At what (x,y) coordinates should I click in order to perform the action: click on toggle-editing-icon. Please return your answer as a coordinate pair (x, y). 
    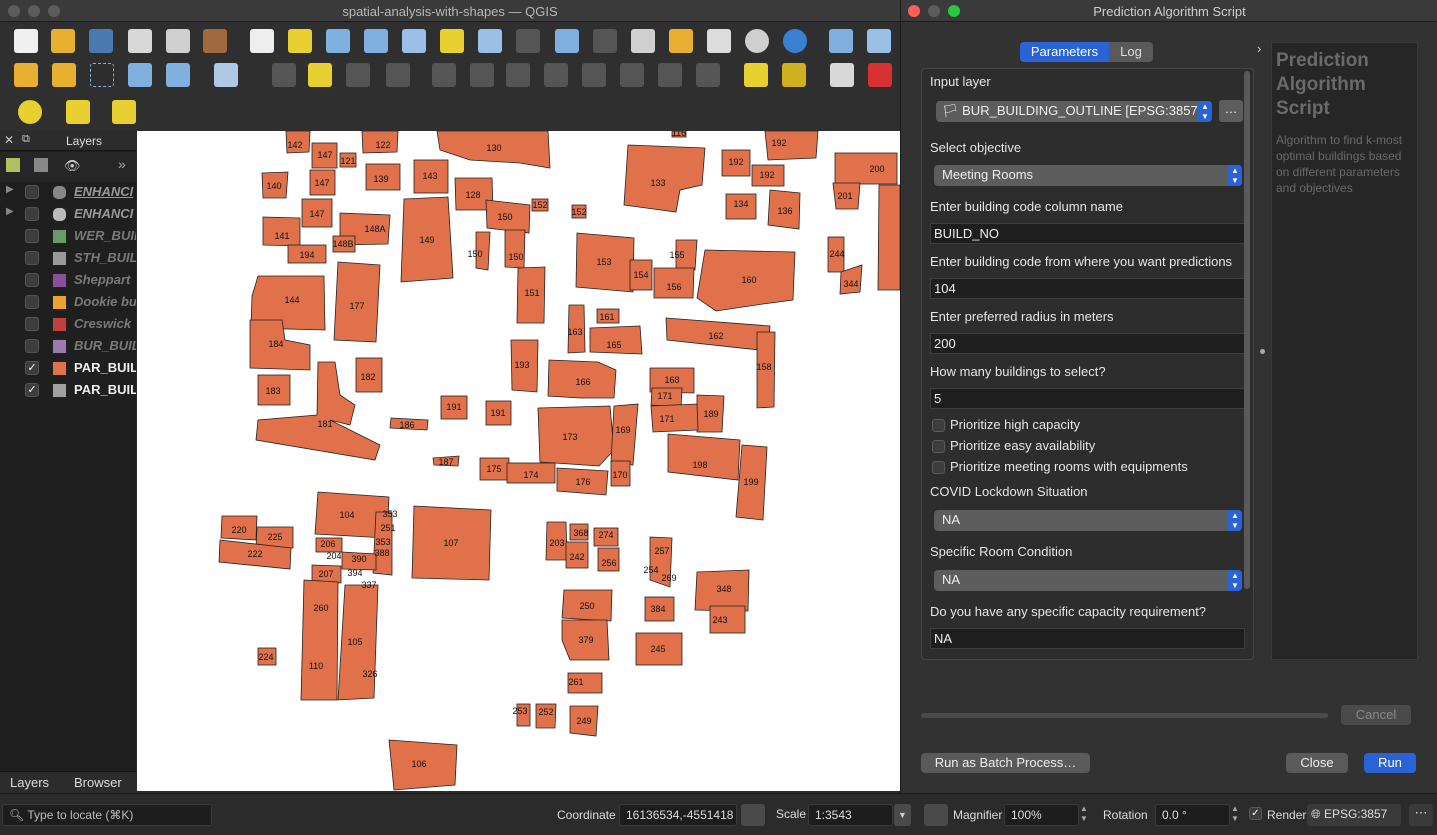
    Looking at the image, I should click on (320, 75).